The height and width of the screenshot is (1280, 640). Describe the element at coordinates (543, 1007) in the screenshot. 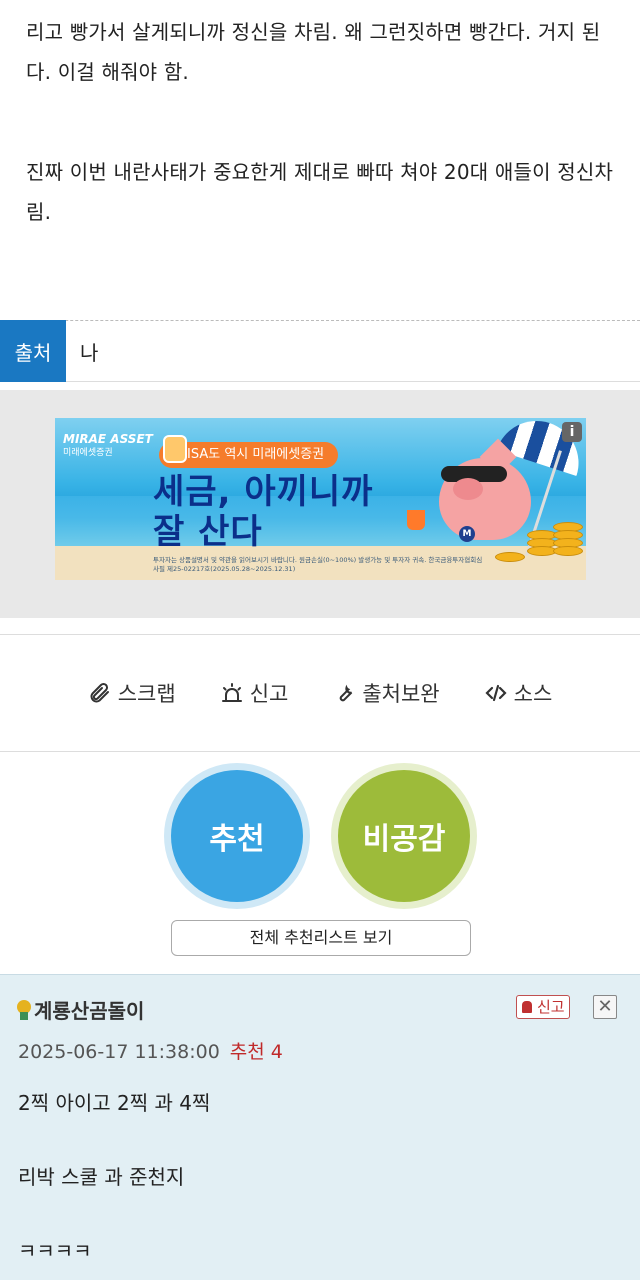

I see `comment-report-button: 신고` at that location.